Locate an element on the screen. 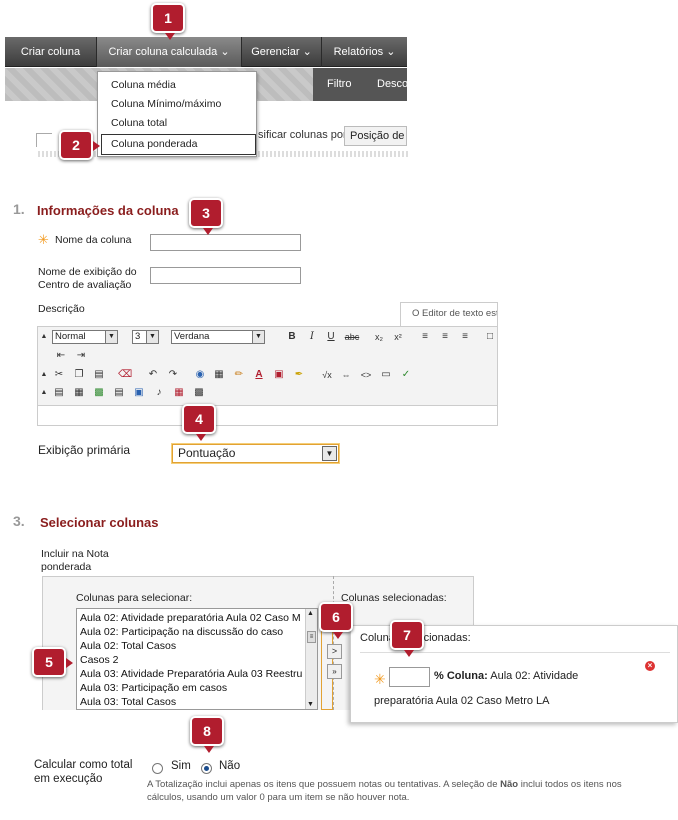  editor-toolbar-row-4: ▲ ▤ ▦ ▩ ▤ ▣ ♪ ▦ ▩ is located at coordinates (267, 393).